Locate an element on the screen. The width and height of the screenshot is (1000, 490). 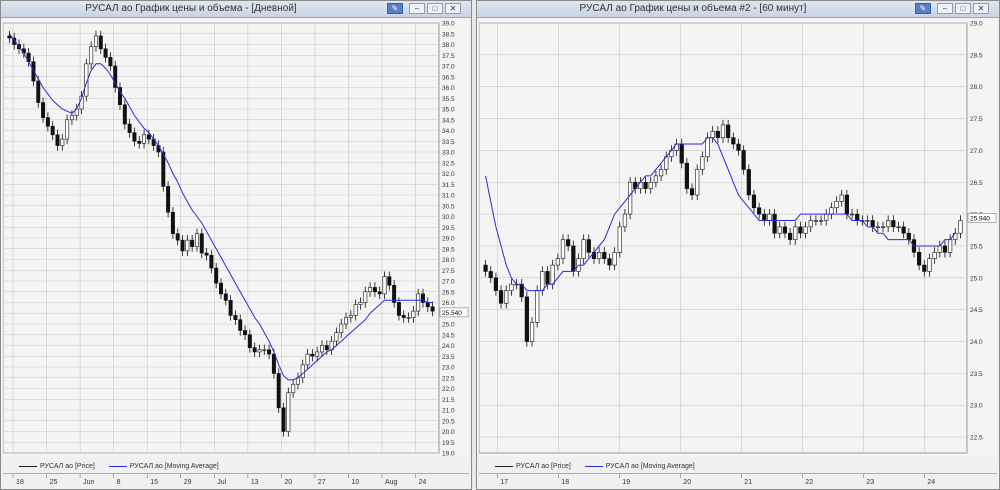
legend-price: РУСАЛ ао [Price] is located at coordinates (533, 466).